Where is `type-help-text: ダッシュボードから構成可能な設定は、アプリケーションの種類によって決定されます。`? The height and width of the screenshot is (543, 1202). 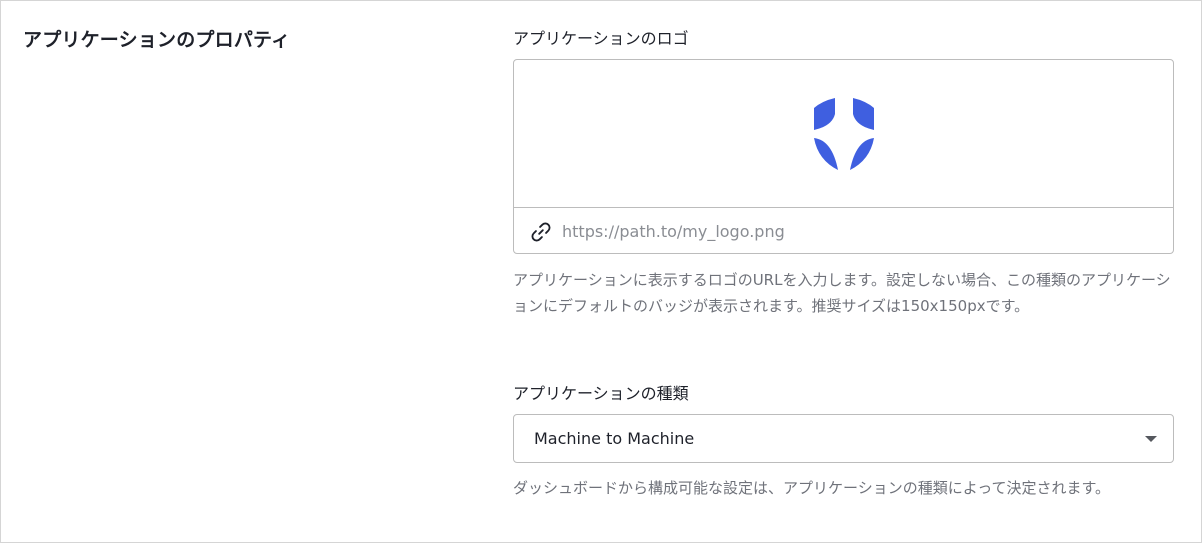
type-help-text: ダッシュボードから構成可能な設定は、アプリケーションの種類によって決定されます。 is located at coordinates (812, 488).